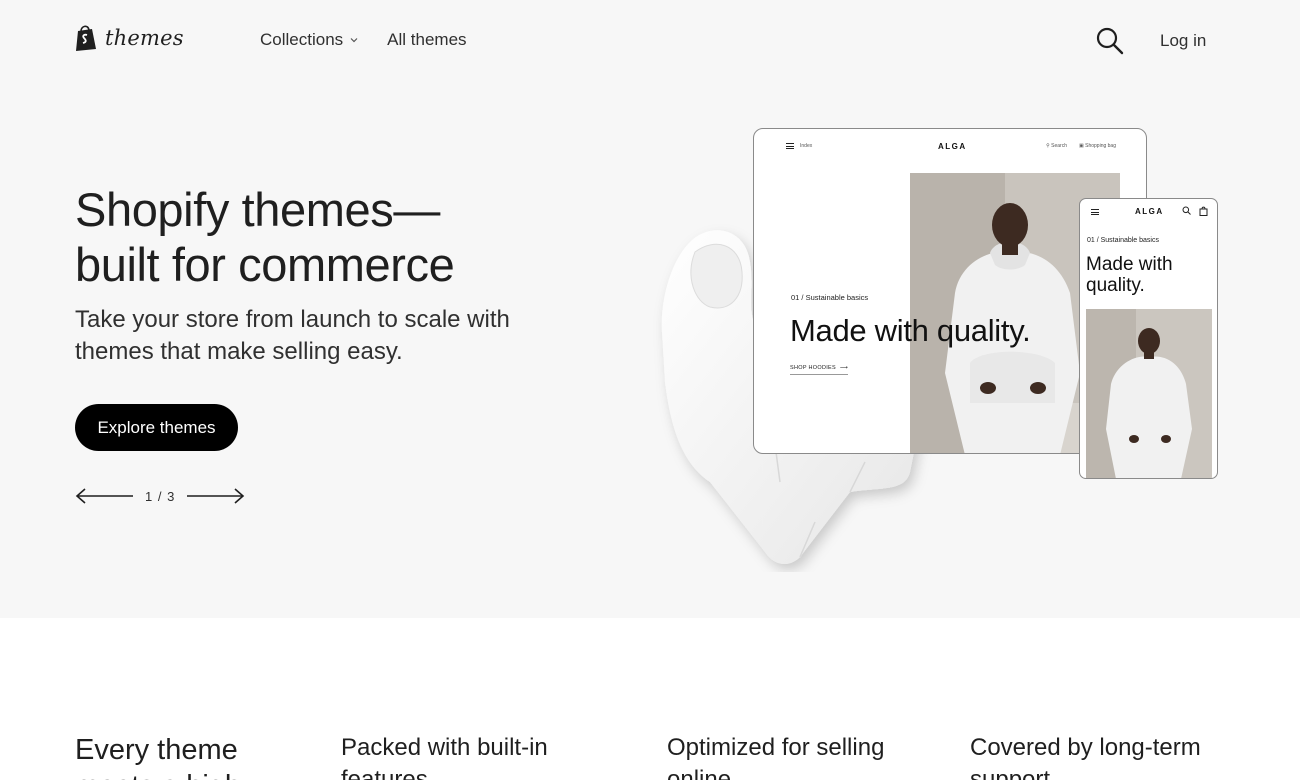  Describe the element at coordinates (354, 40) in the screenshot. I see `chevron-down-icon` at that location.